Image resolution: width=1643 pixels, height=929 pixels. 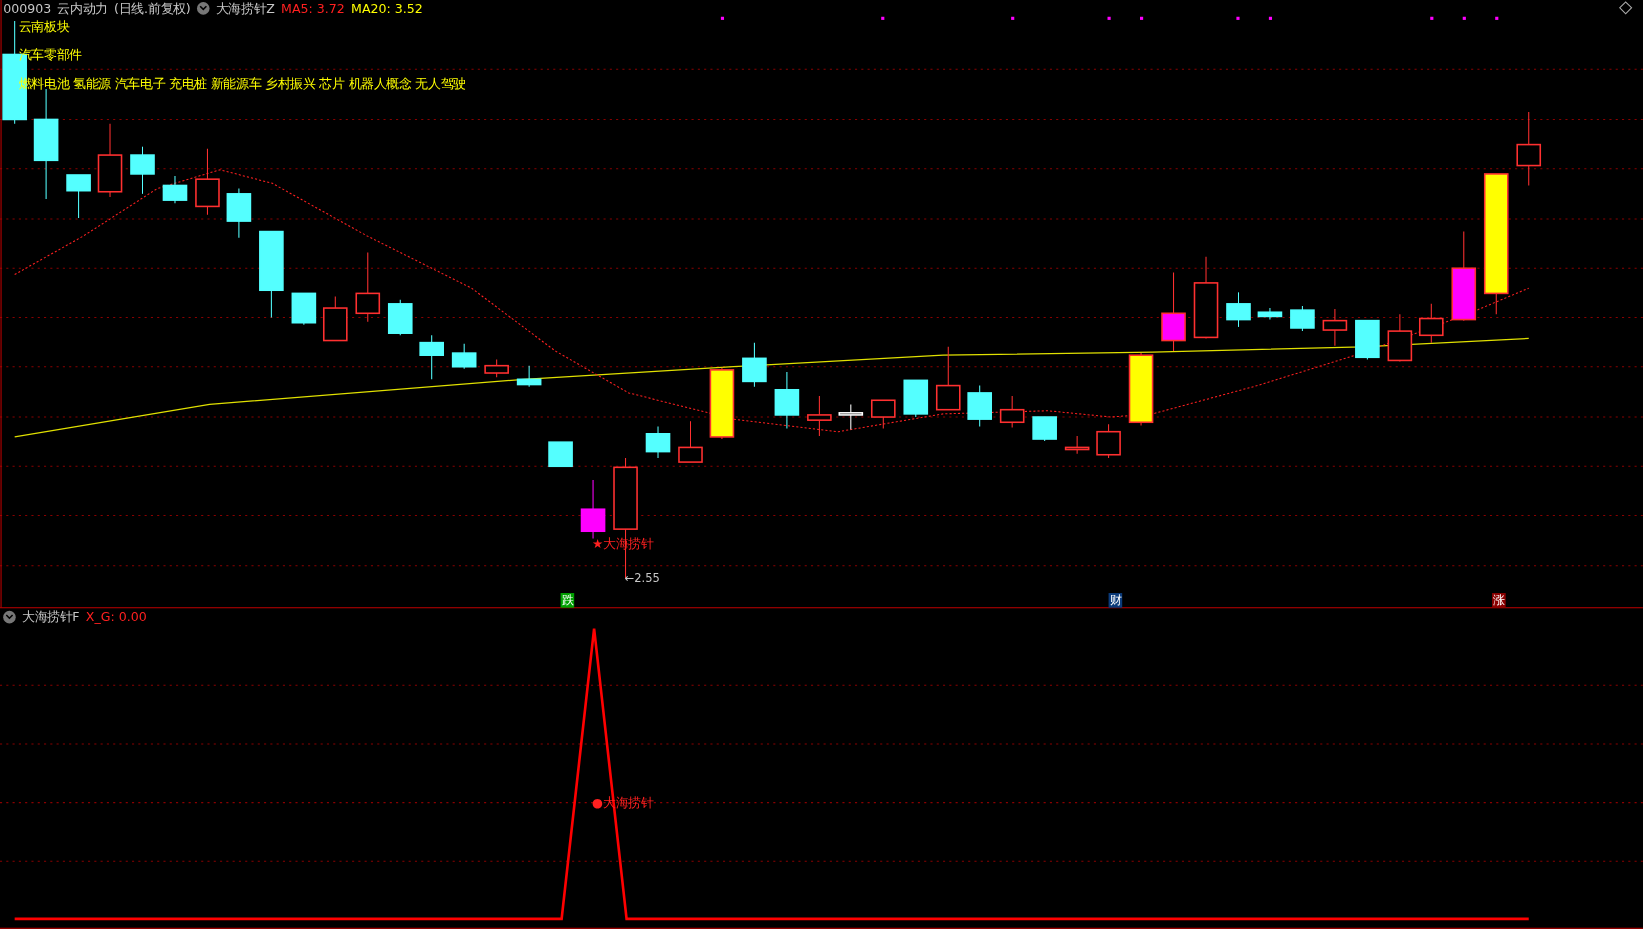 I want to click on event-marker: 涨, so click(x=1499, y=600).